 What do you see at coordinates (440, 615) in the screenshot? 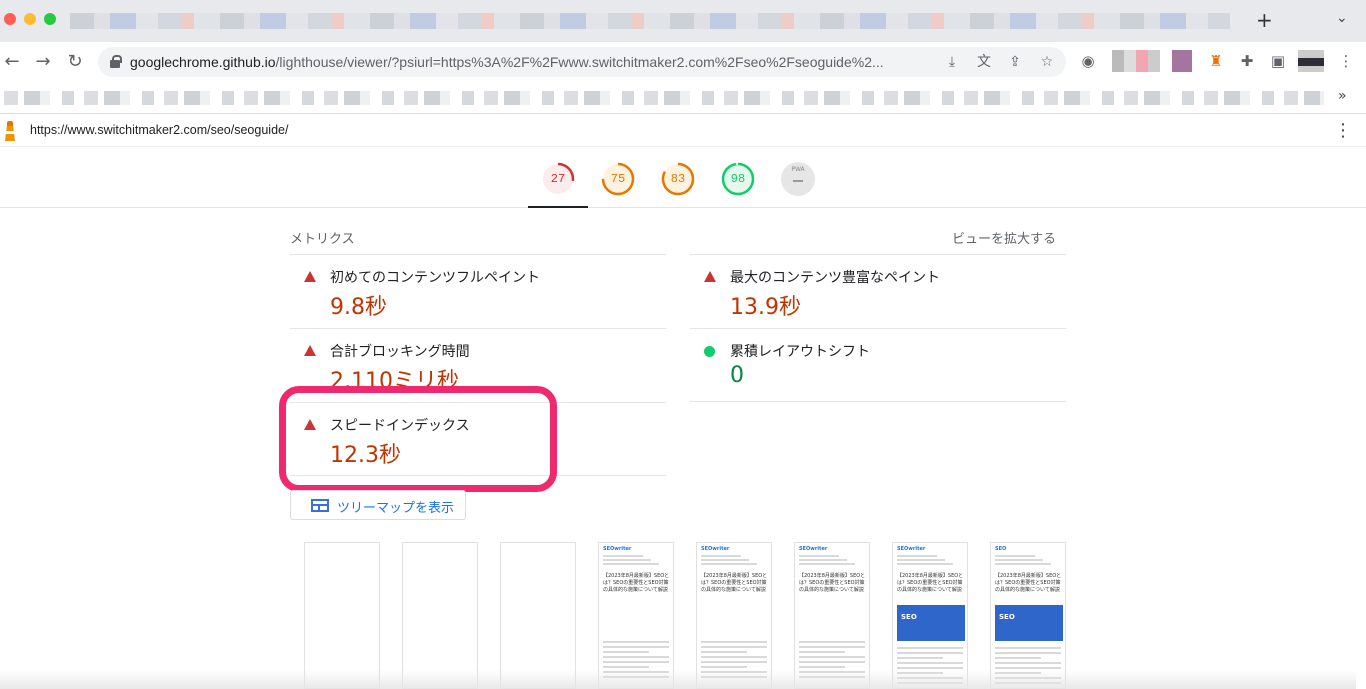
I see `filmstrip-frame` at bounding box center [440, 615].